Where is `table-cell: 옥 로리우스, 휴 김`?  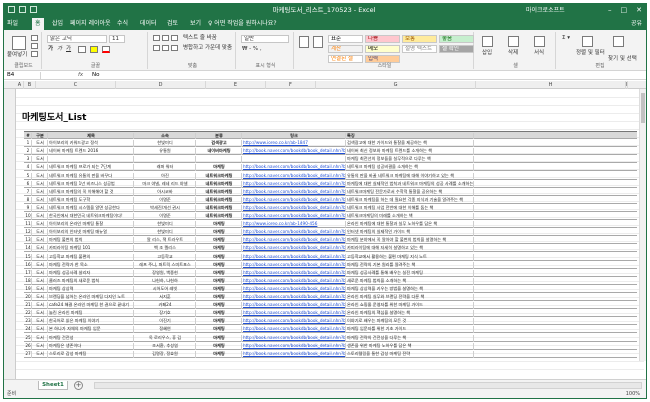
table-cell: 옥 로리우스, 휴 김 is located at coordinates (165, 338).